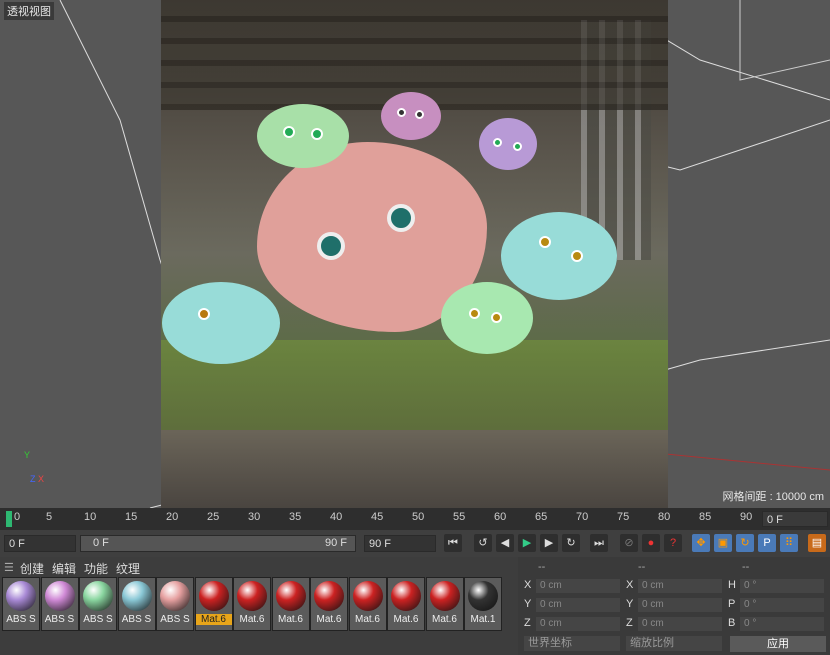 The height and width of the screenshot is (655, 830). What do you see at coordinates (528, 585) in the screenshot?
I see `pos-x-label: X` at bounding box center [528, 585].